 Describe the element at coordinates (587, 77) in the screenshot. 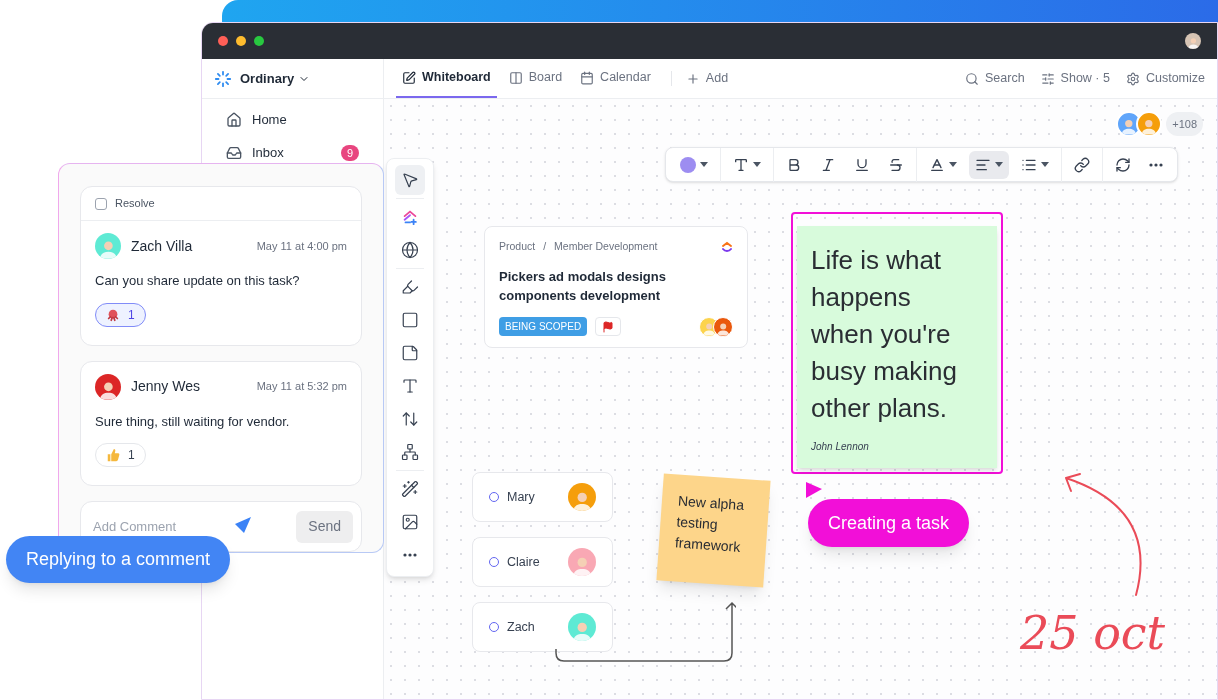

I see `calendar-icon` at that location.